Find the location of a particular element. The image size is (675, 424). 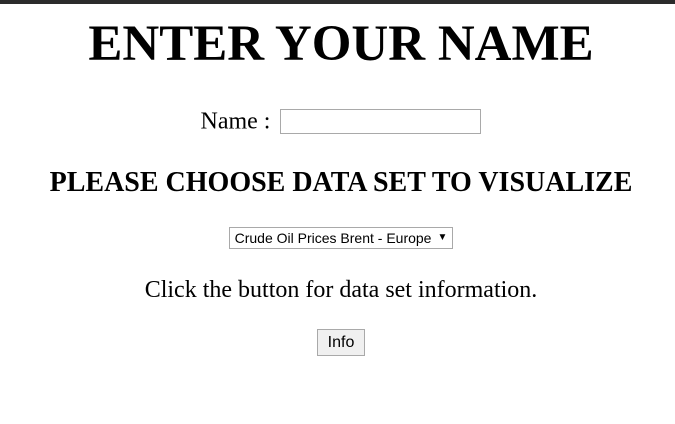

chevron-down-icon: ▼ is located at coordinates (442, 237).